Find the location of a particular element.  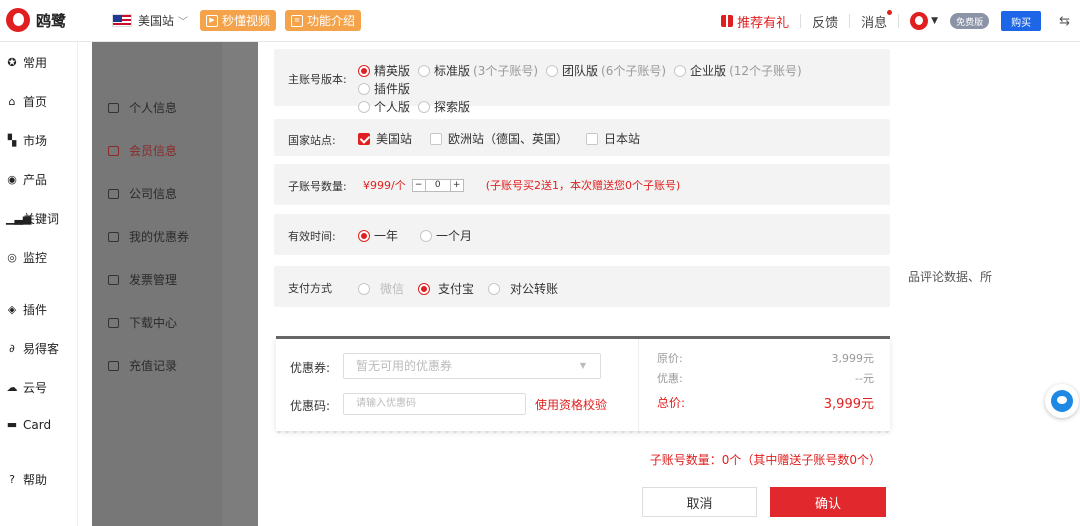

sub-account-price: ¥999/个 is located at coordinates (384, 185).